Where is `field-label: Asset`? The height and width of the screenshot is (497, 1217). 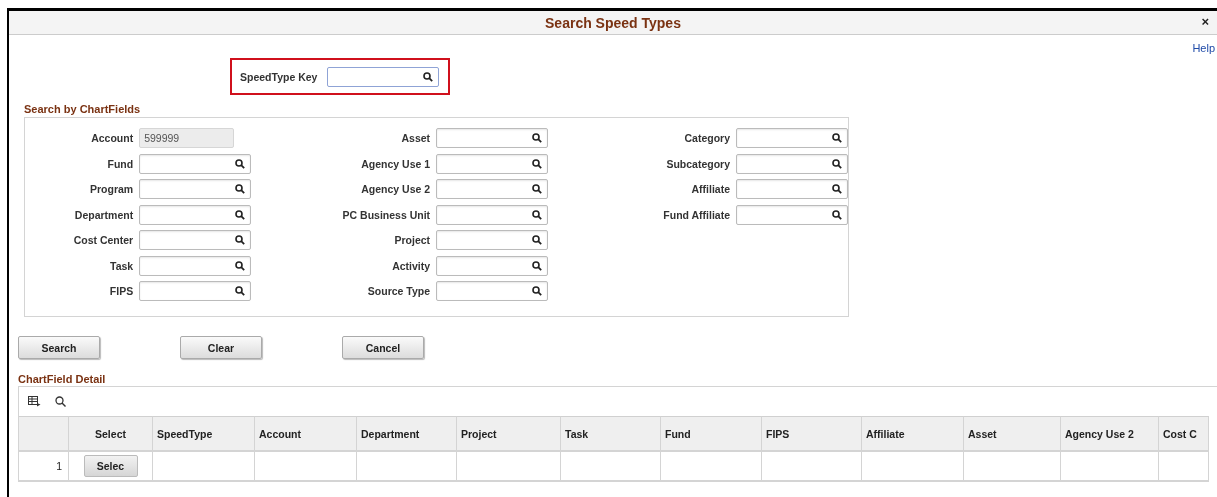 field-label: Asset is located at coordinates (416, 138).